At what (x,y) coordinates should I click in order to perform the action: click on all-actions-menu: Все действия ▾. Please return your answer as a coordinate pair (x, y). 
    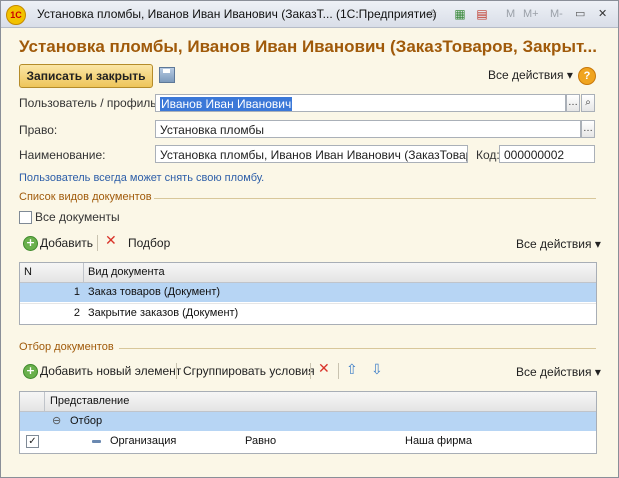
    Looking at the image, I should click on (530, 75).